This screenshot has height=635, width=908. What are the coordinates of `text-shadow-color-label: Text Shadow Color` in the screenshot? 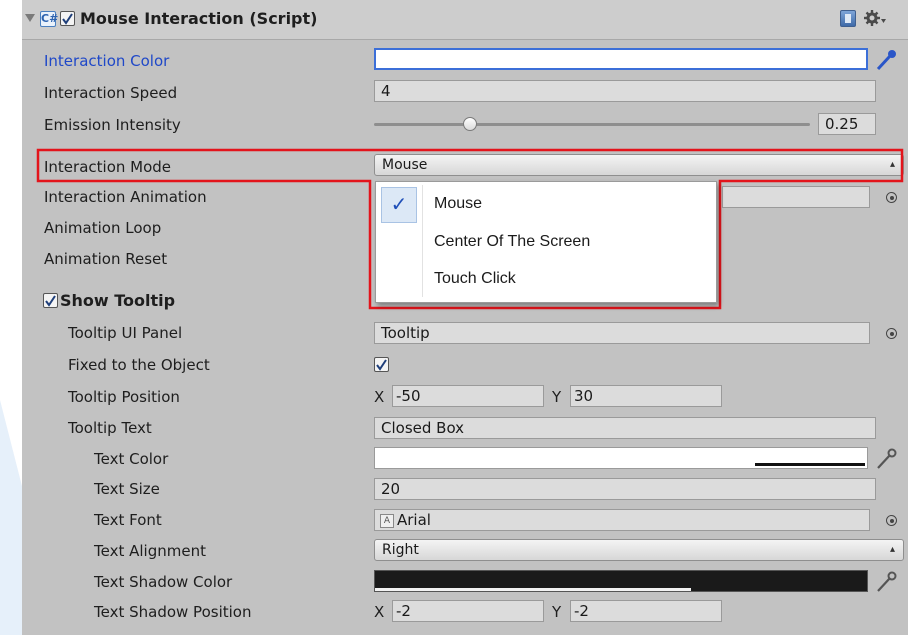 It's located at (163, 582).